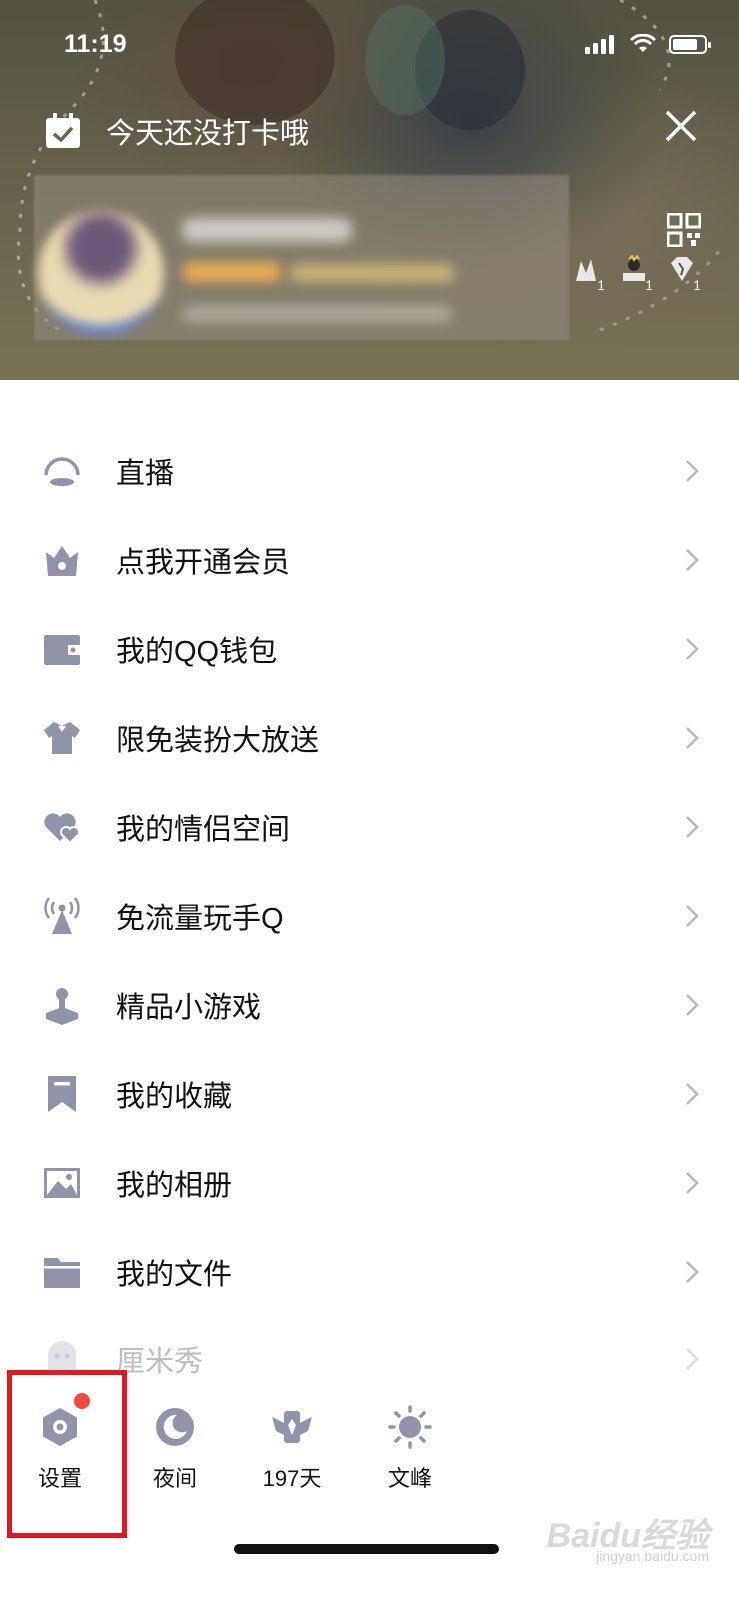 The width and height of the screenshot is (739, 1600). Describe the element at coordinates (174, 1275) in the screenshot. I see `menu-item-label: 我的文件` at that location.